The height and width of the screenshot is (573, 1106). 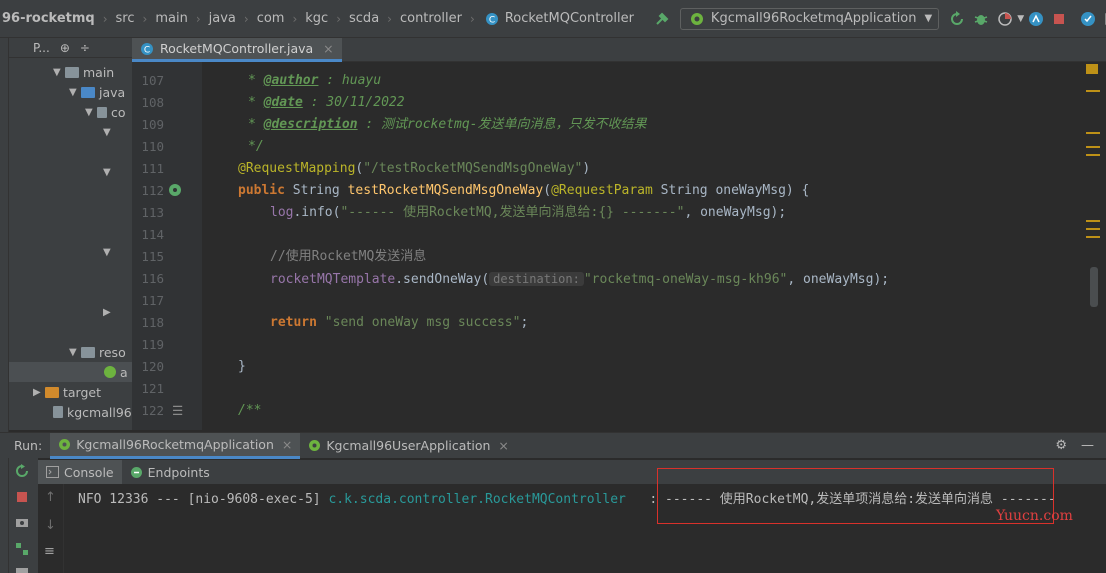 I want to click on tab-rocketmq-controller: C RocketMQController.java ×, so click(x=237, y=50).